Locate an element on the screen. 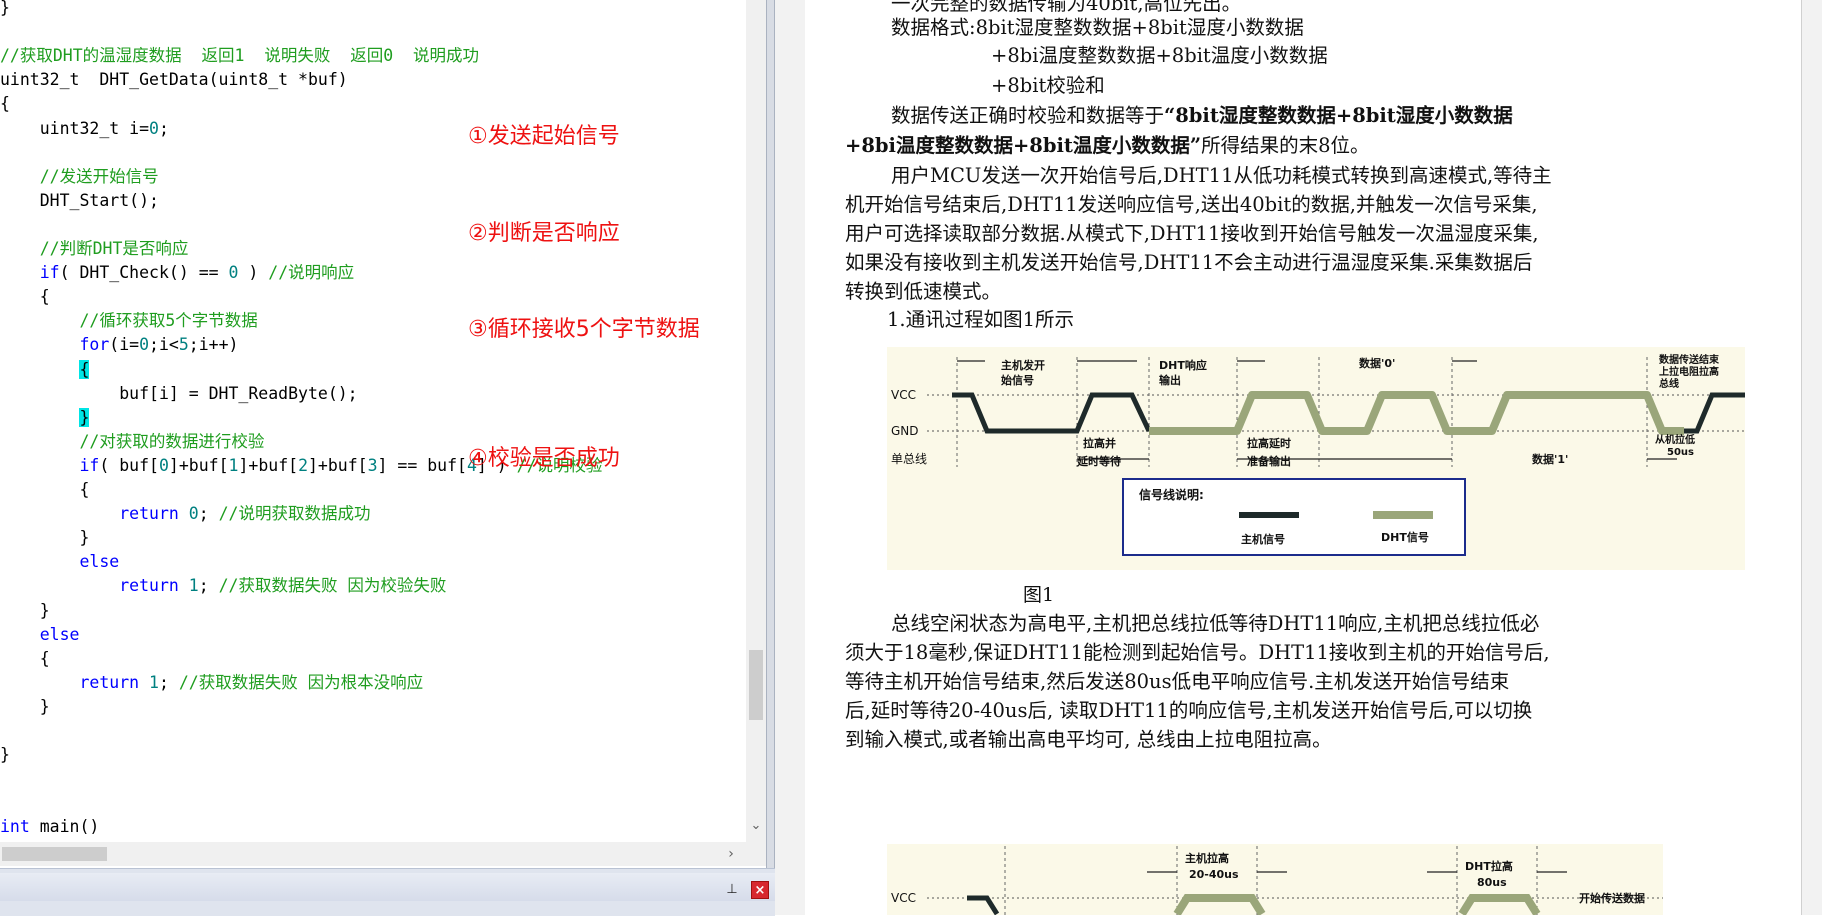  code-line: int main() is located at coordinates (49, 827).